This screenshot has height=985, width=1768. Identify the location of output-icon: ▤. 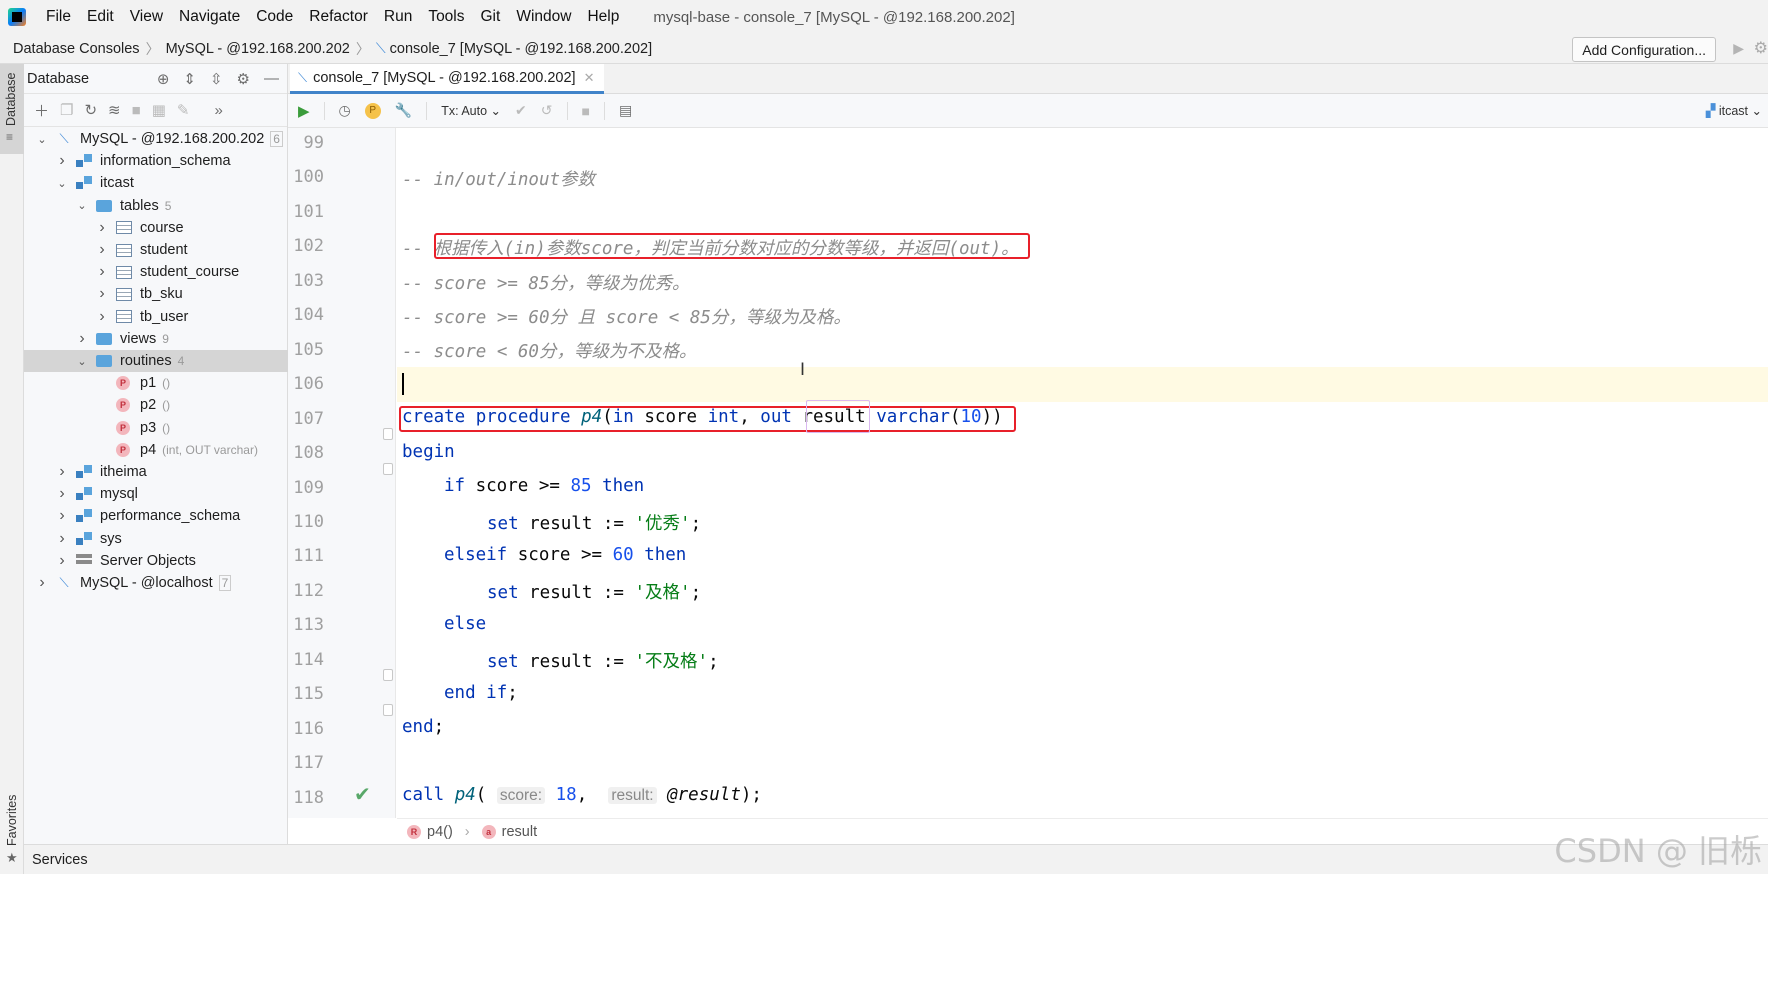
(625, 110).